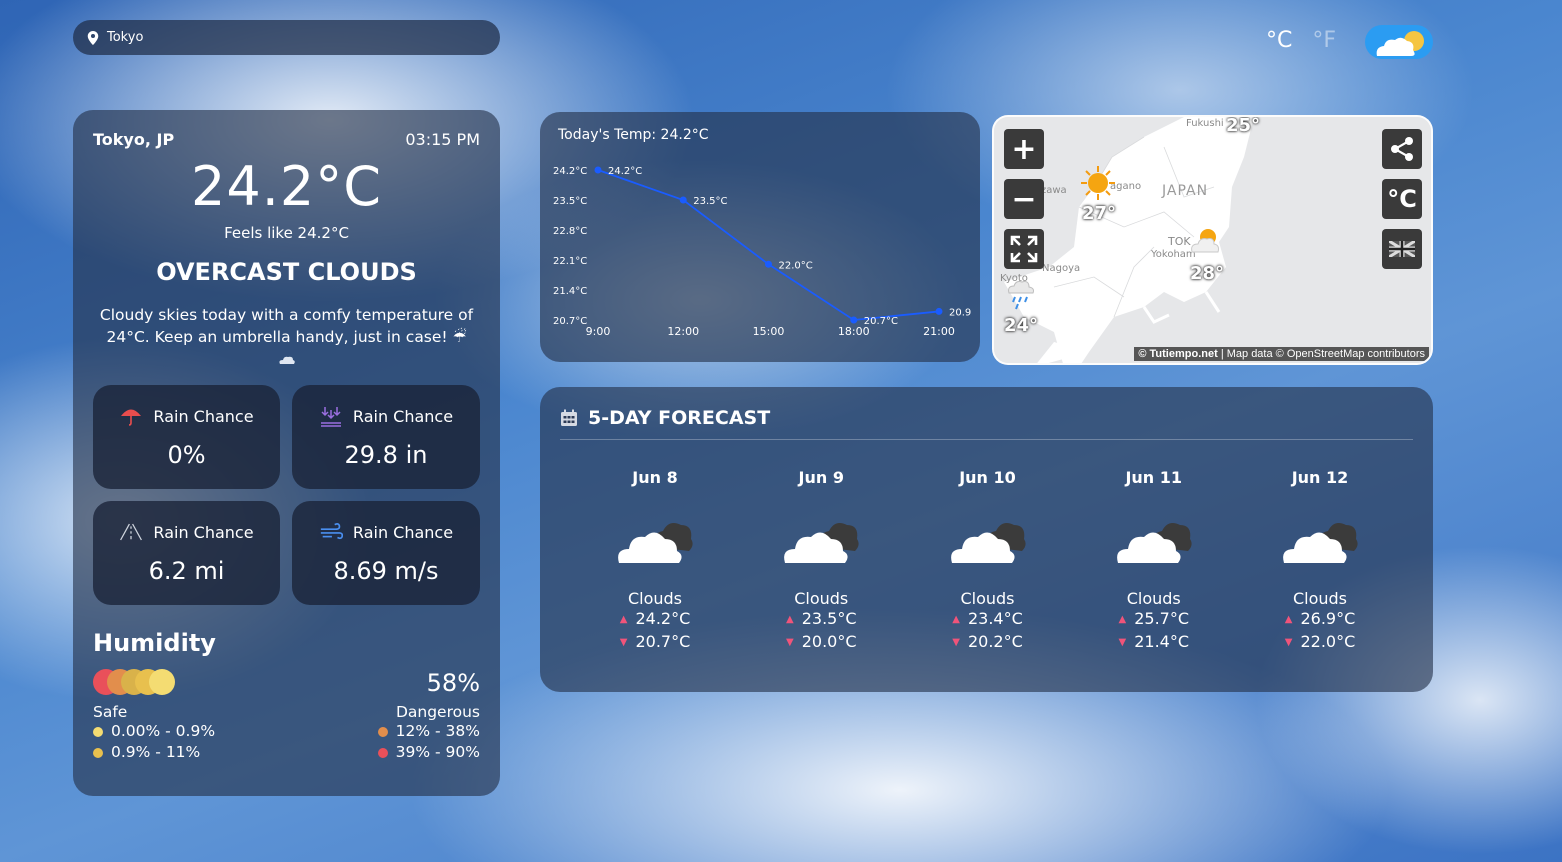  I want to click on humidity-scale-dots, so click(138, 682).